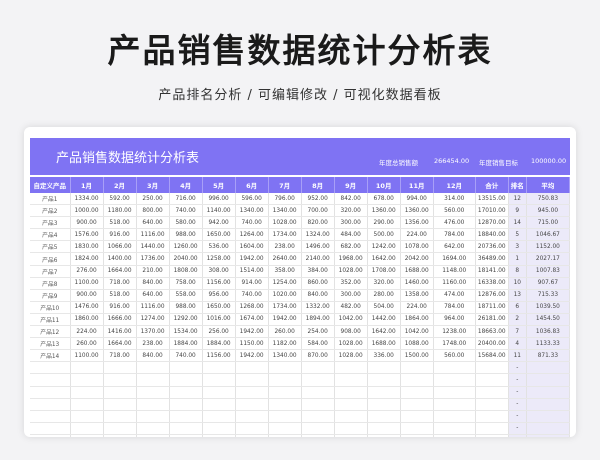  What do you see at coordinates (492, 283) in the screenshot?
I see `table-cell: 16338.00` at bounding box center [492, 283].